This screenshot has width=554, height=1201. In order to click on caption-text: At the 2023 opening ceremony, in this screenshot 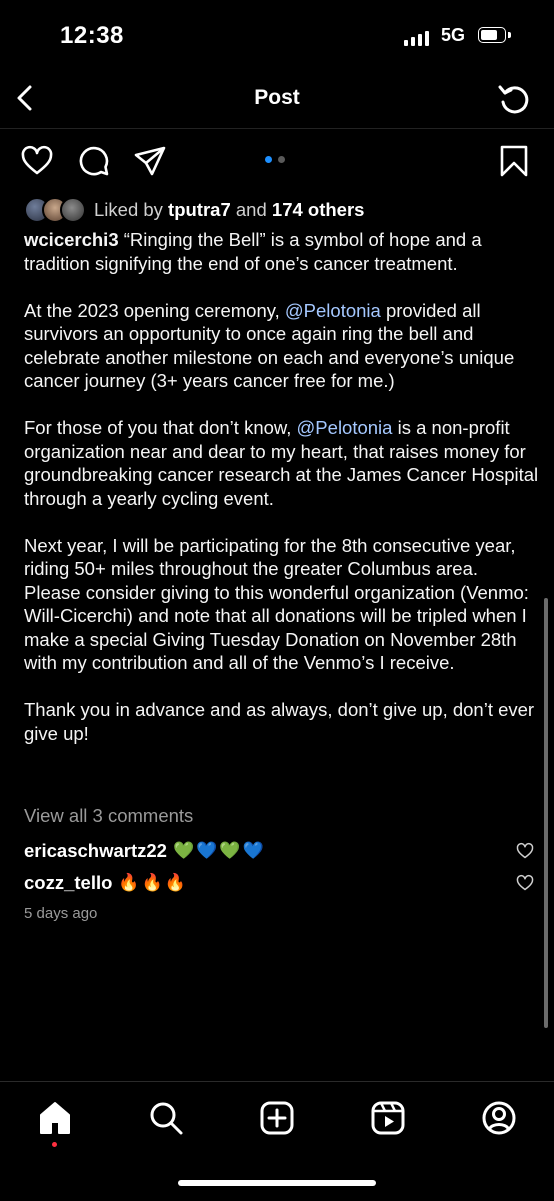, I will do `click(154, 310)`.